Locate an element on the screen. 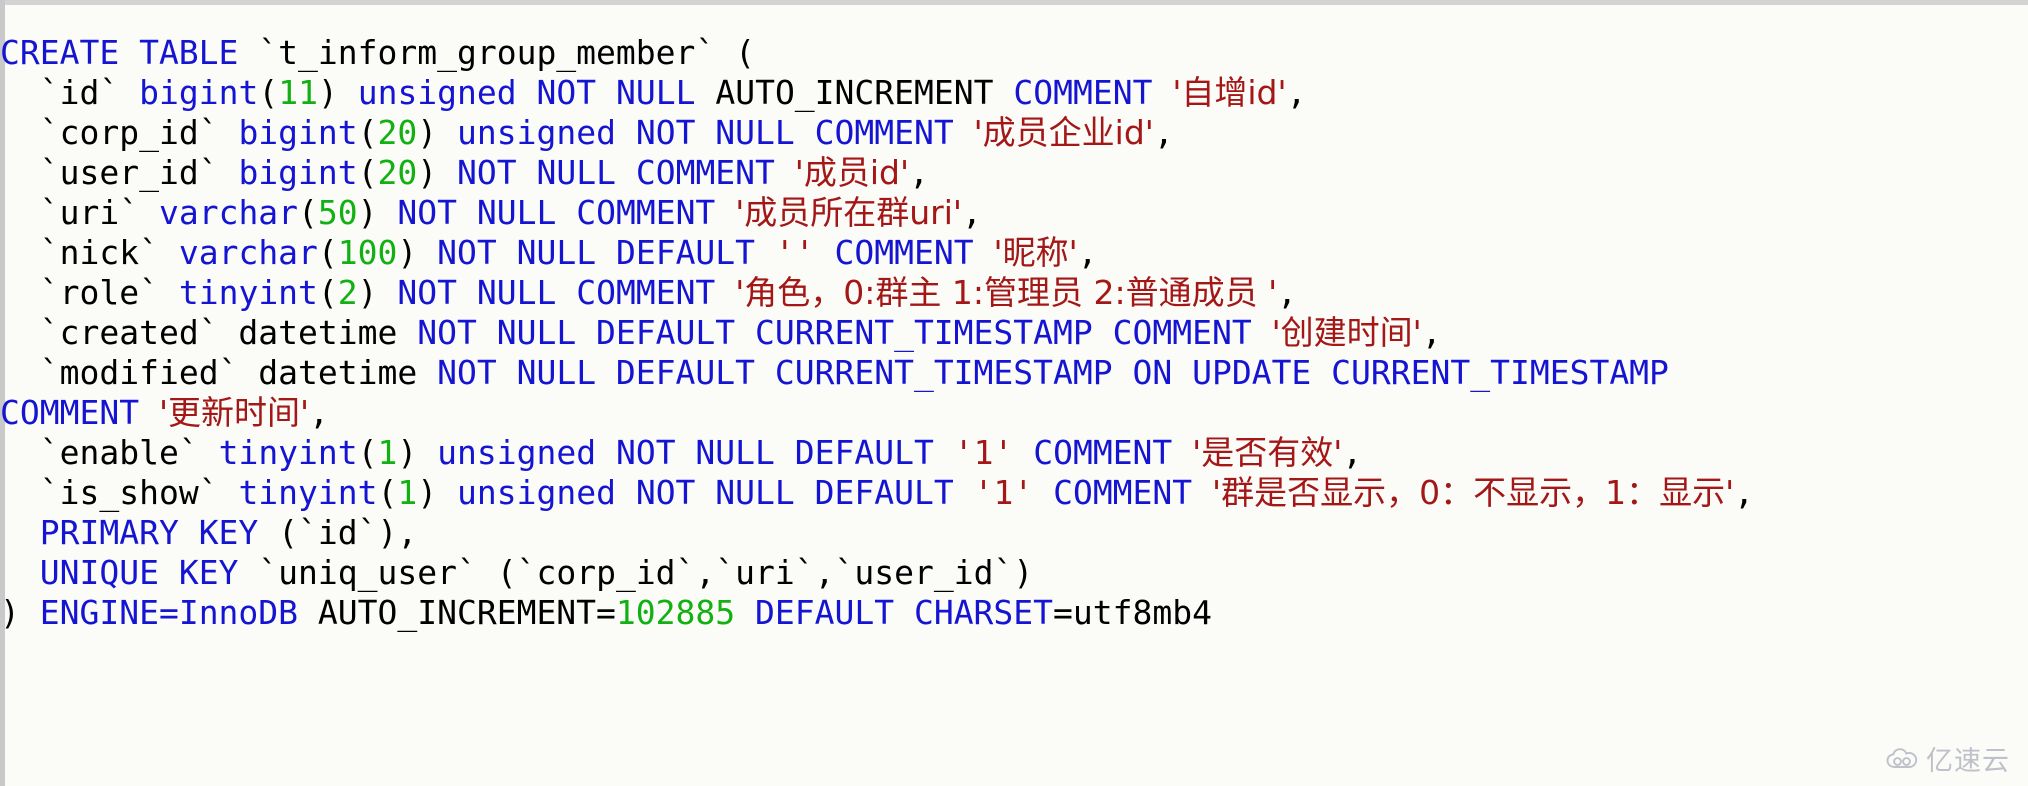 The width and height of the screenshot is (2028, 786). code-token-id: `enable` is located at coordinates (119, 452).